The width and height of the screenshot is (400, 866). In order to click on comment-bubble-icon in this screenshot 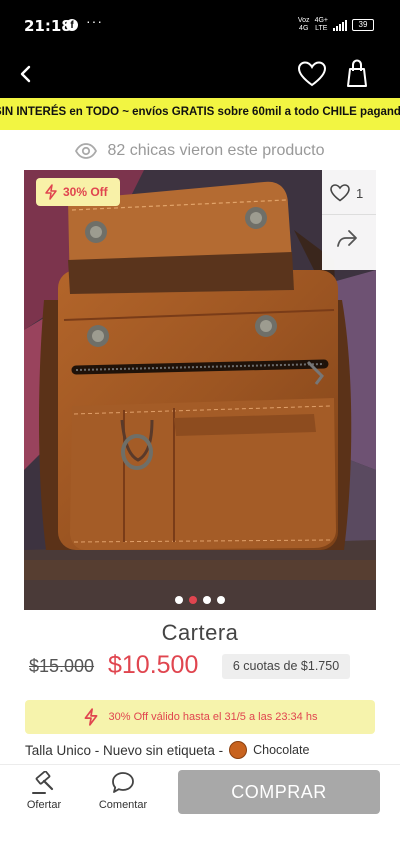, I will do `click(123, 782)`.